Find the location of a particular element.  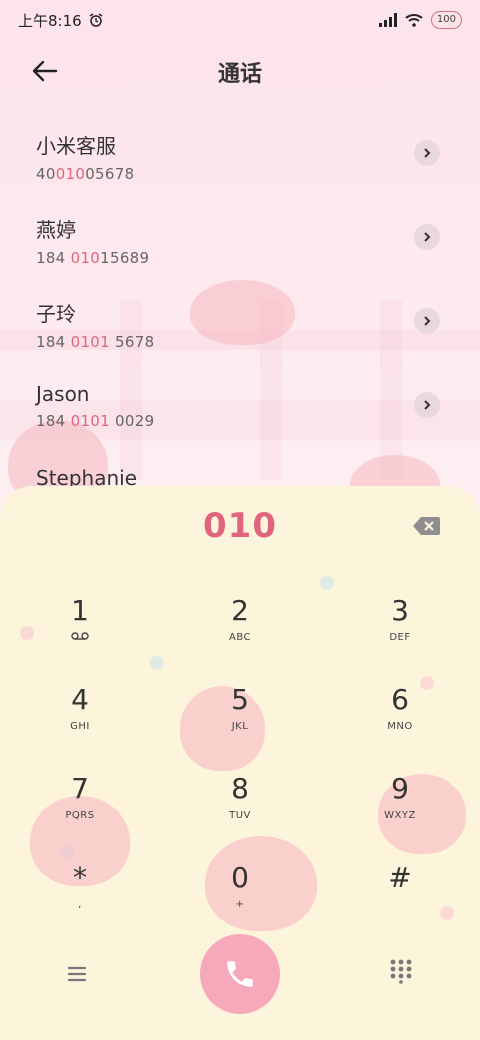

key-4: 4 GHI is located at coordinates (80, 725).